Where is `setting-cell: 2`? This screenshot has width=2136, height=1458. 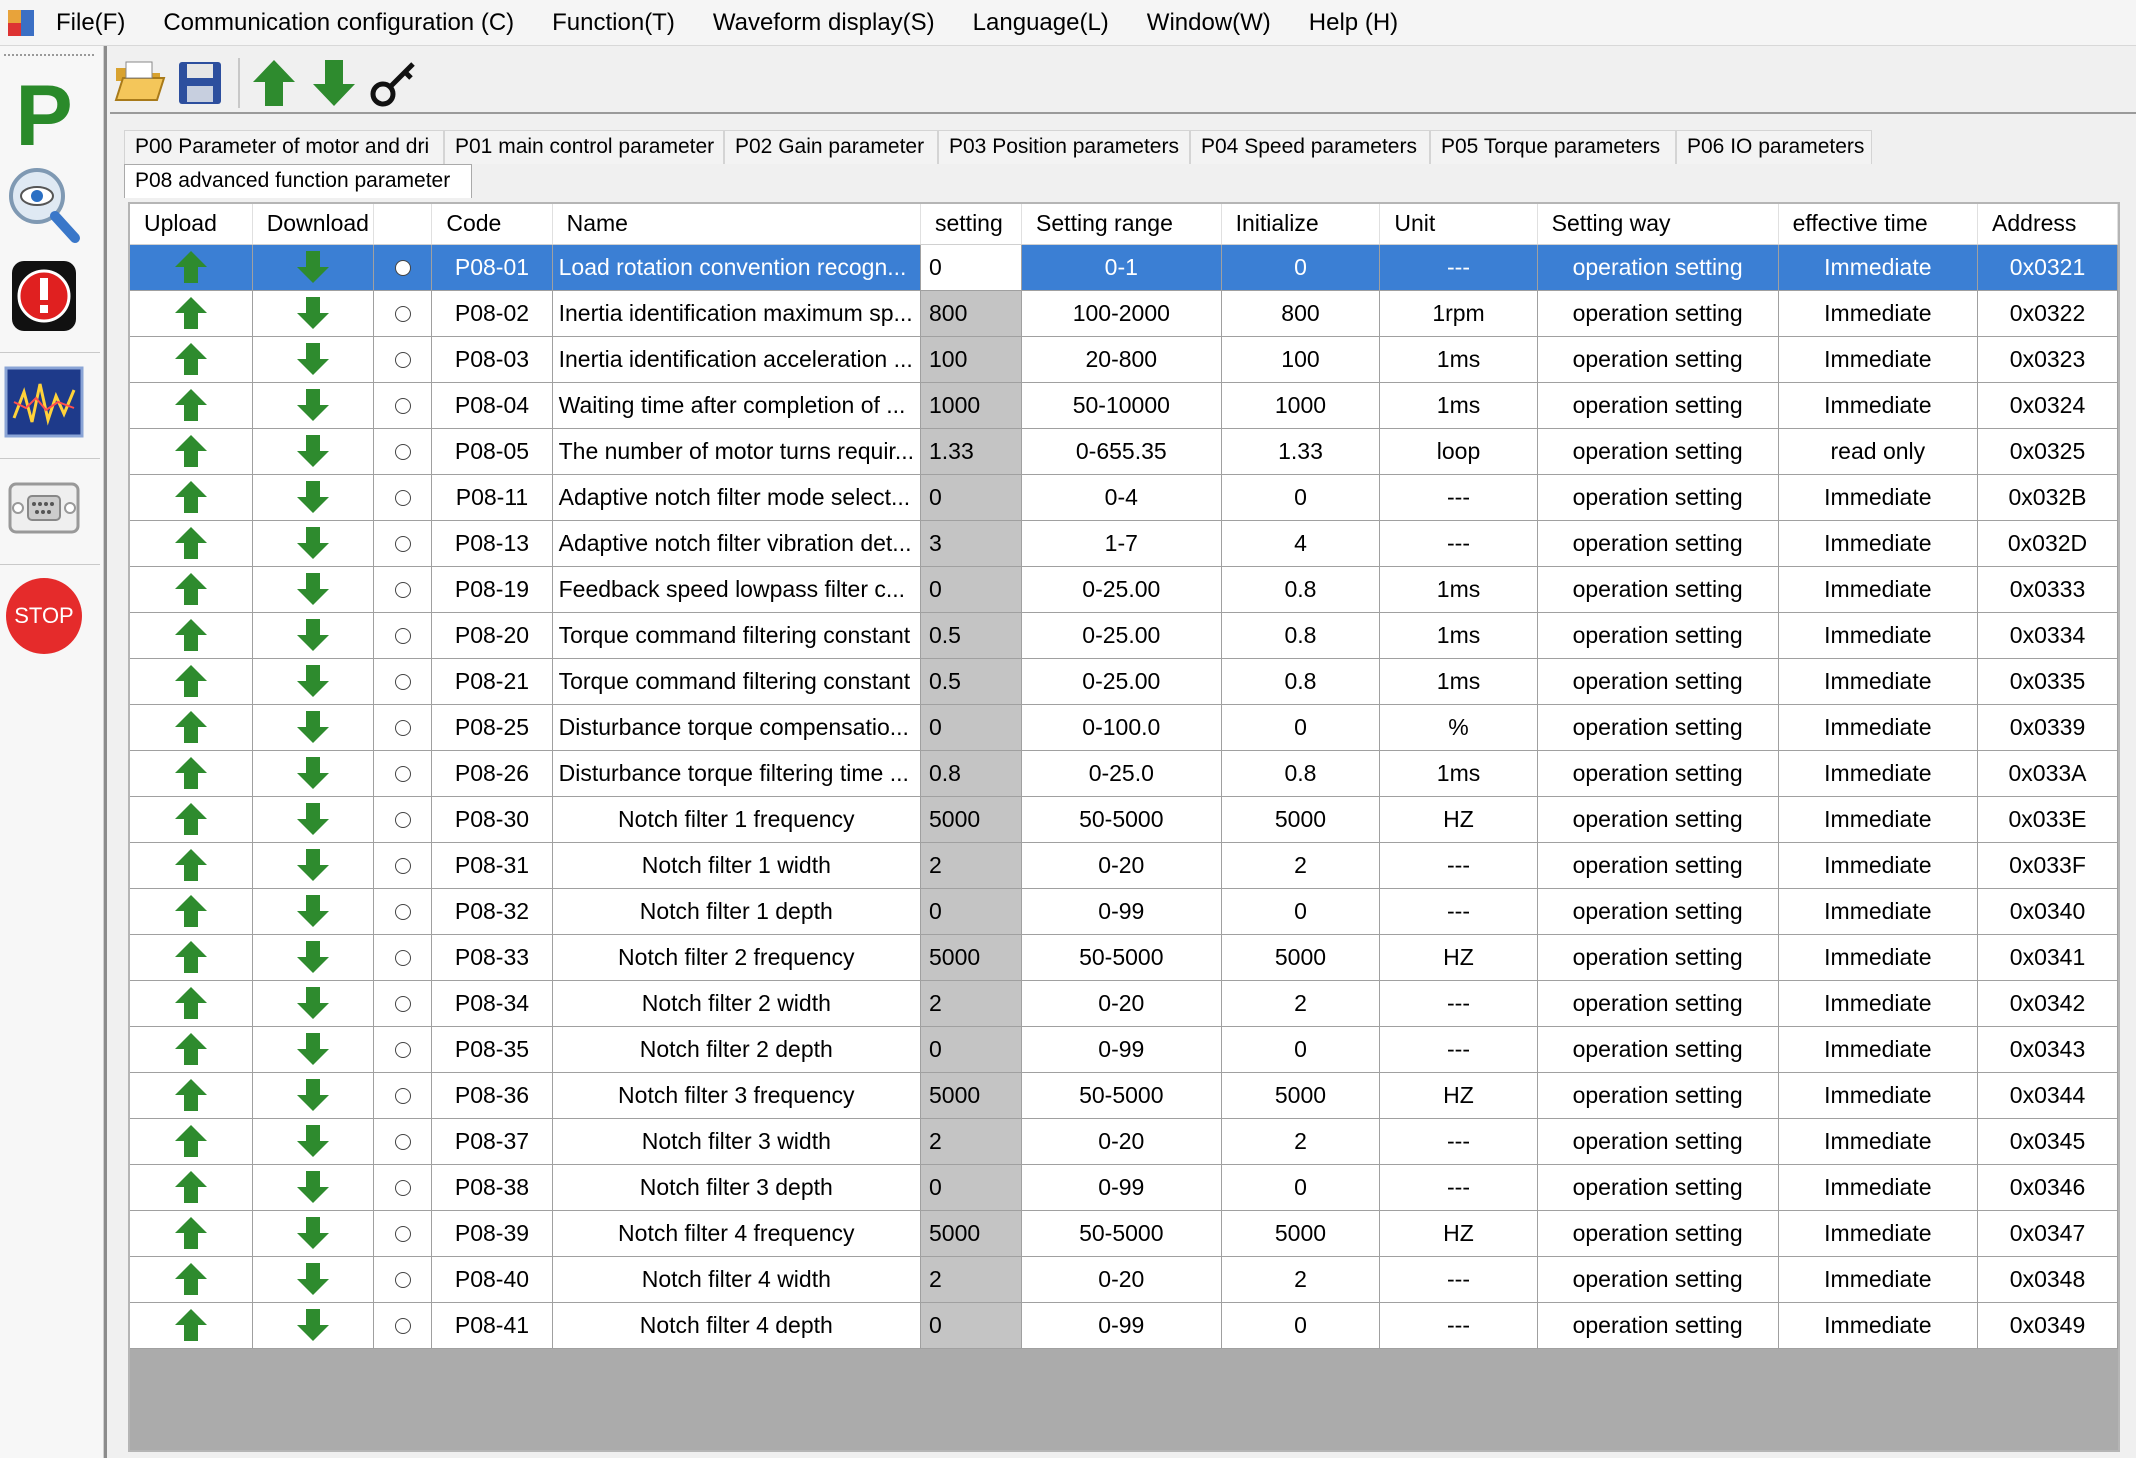
setting-cell: 2 is located at coordinates (971, 865).